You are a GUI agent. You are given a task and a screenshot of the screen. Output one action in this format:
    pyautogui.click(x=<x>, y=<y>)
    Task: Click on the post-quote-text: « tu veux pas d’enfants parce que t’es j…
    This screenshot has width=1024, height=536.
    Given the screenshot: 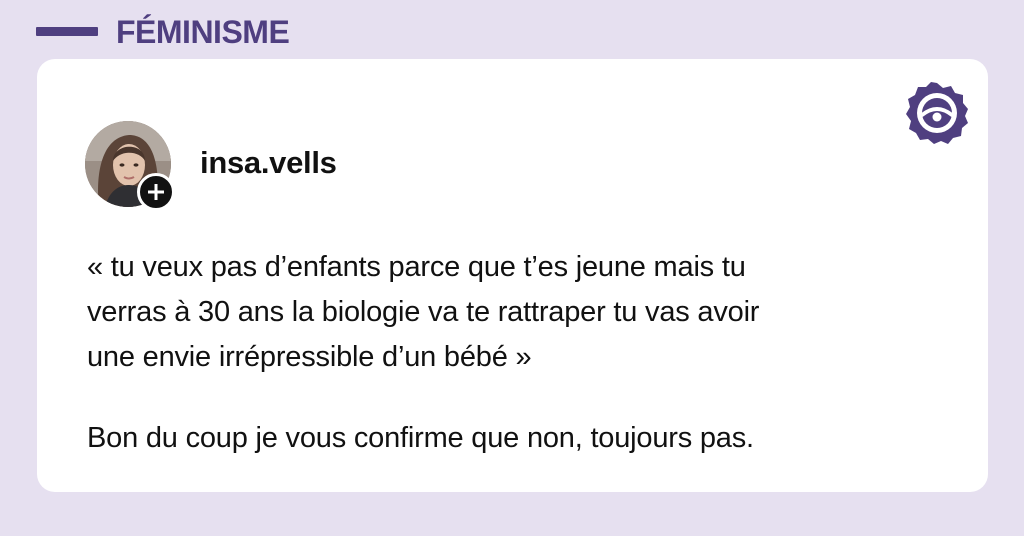 What is the action you would take?
    pyautogui.click(x=423, y=312)
    